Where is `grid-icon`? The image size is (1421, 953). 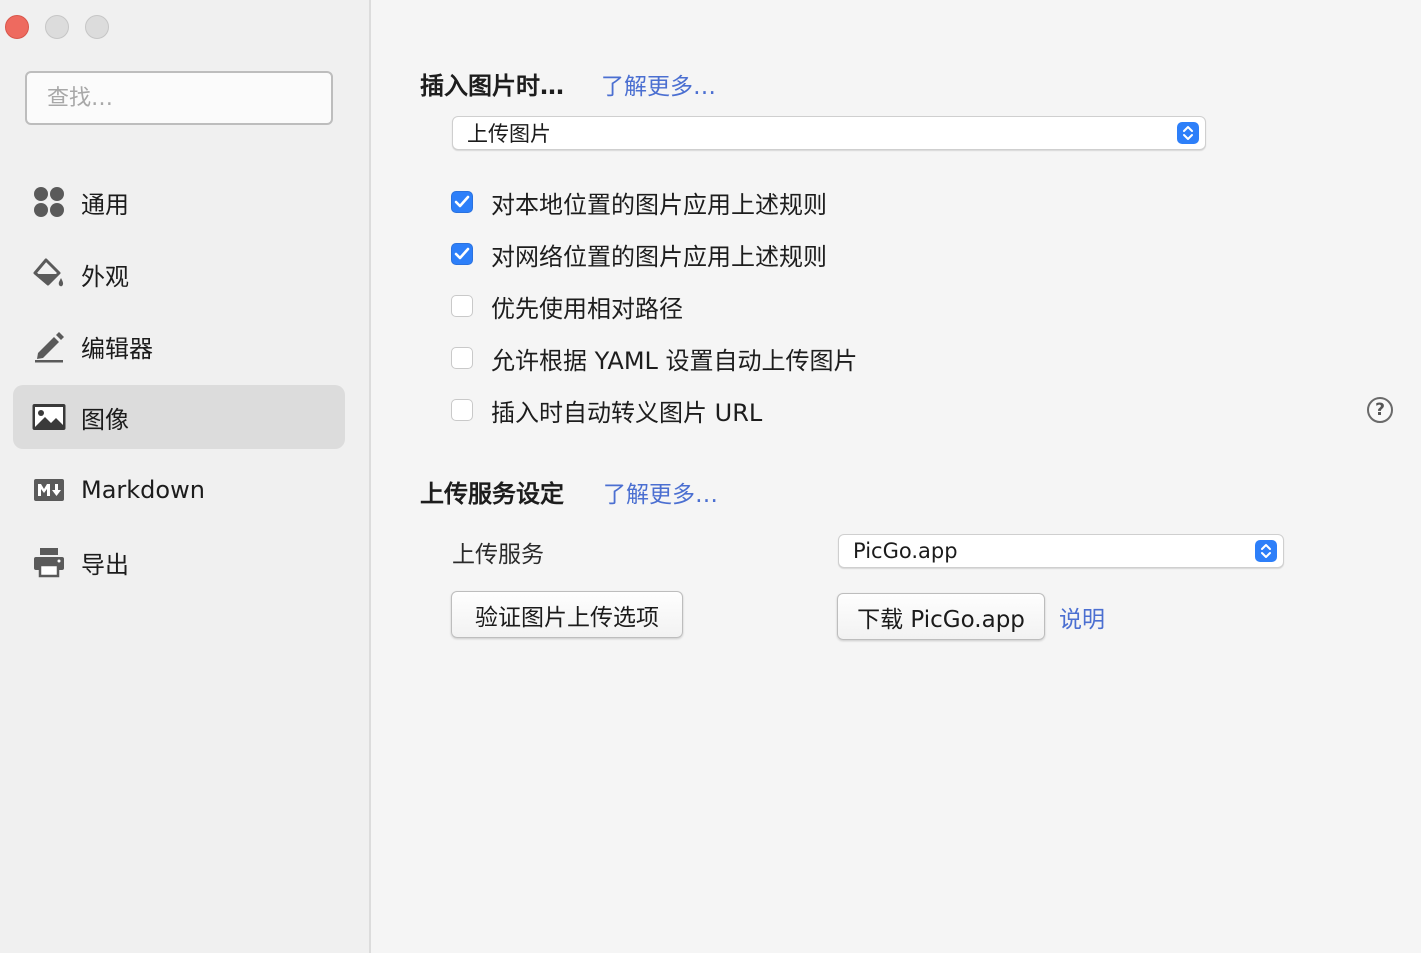 grid-icon is located at coordinates (49, 202).